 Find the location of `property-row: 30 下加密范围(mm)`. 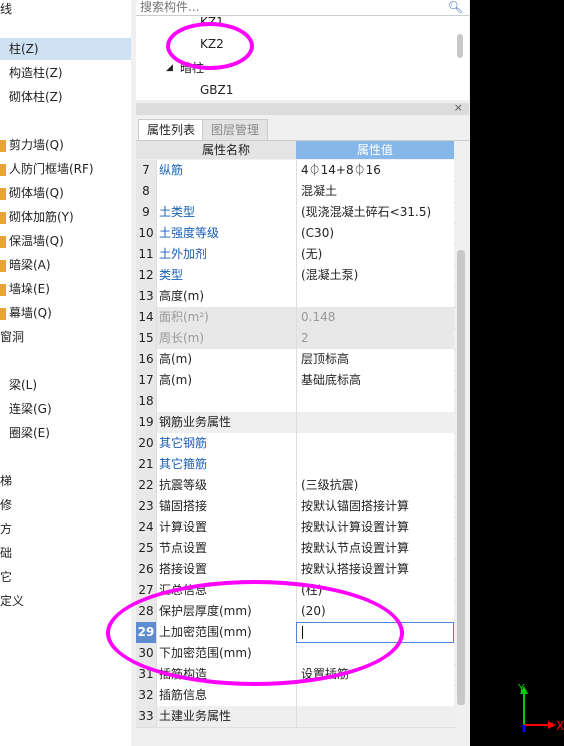

property-row: 30 下加密范围(mm) is located at coordinates (296, 654).